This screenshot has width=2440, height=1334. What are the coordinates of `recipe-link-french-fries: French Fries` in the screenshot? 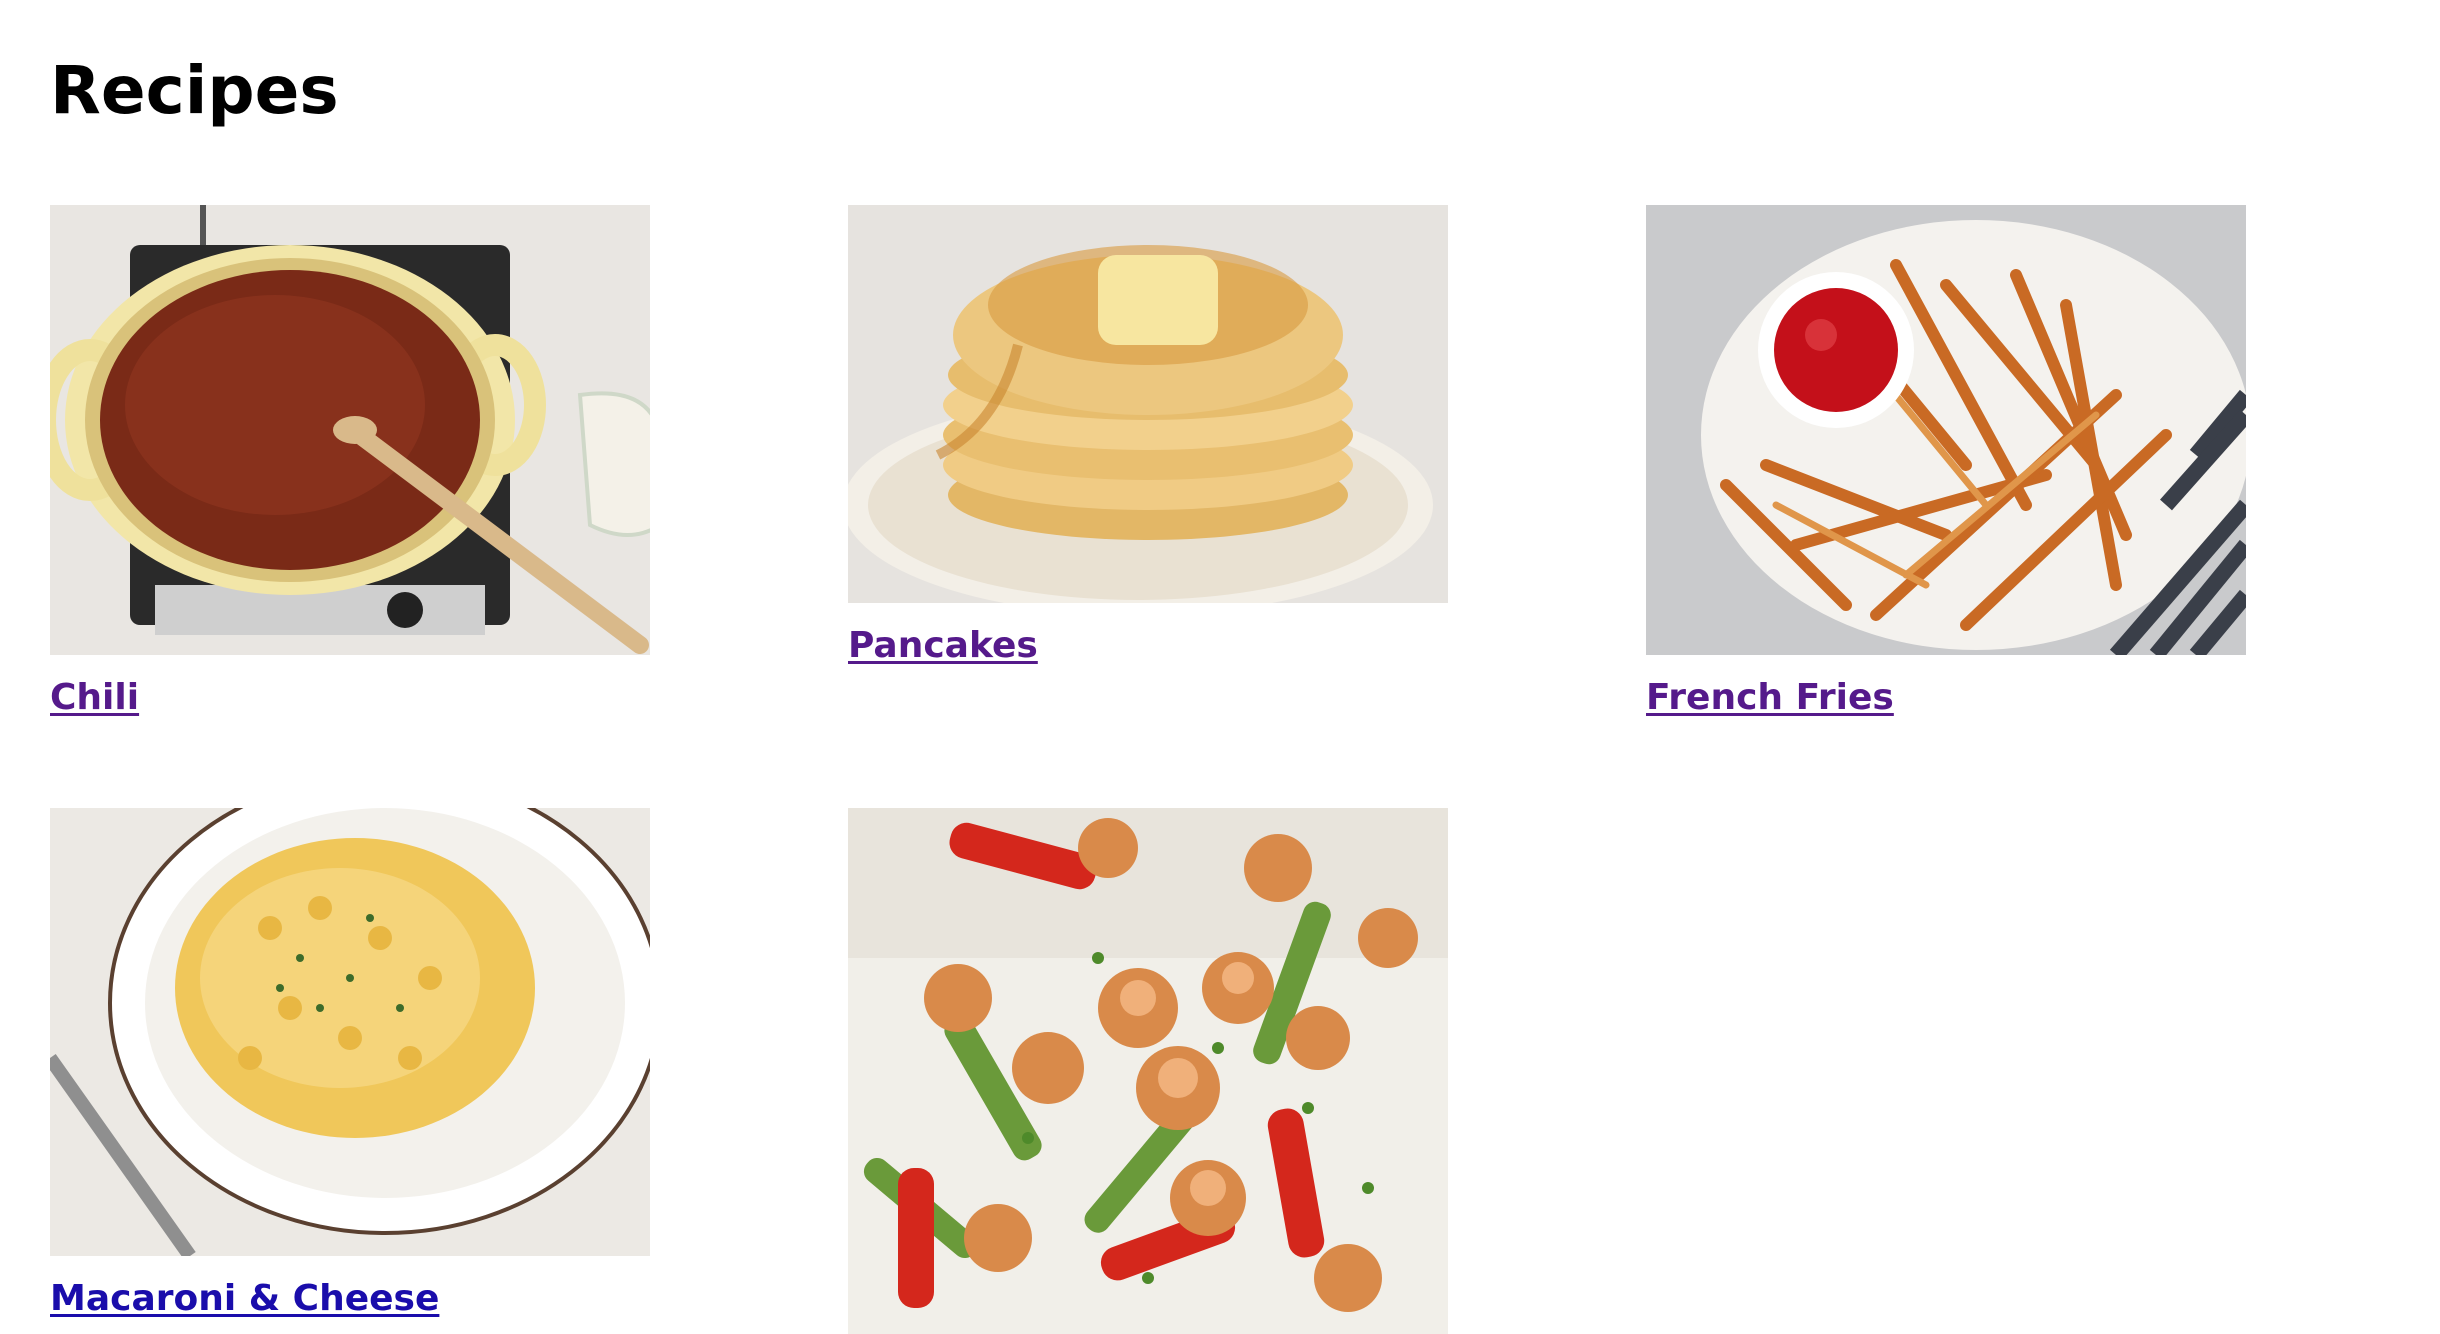 It's located at (1770, 698).